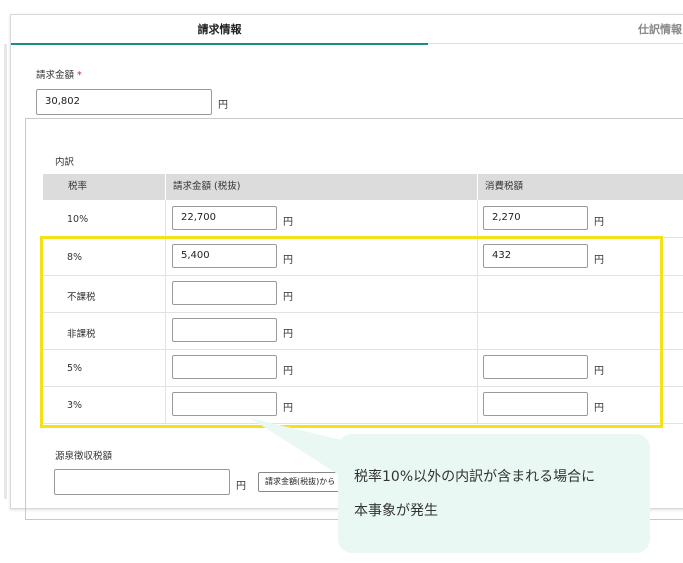 The height and width of the screenshot is (563, 683). What do you see at coordinates (535, 218) in the screenshot?
I see `tax-input: 2,270` at bounding box center [535, 218].